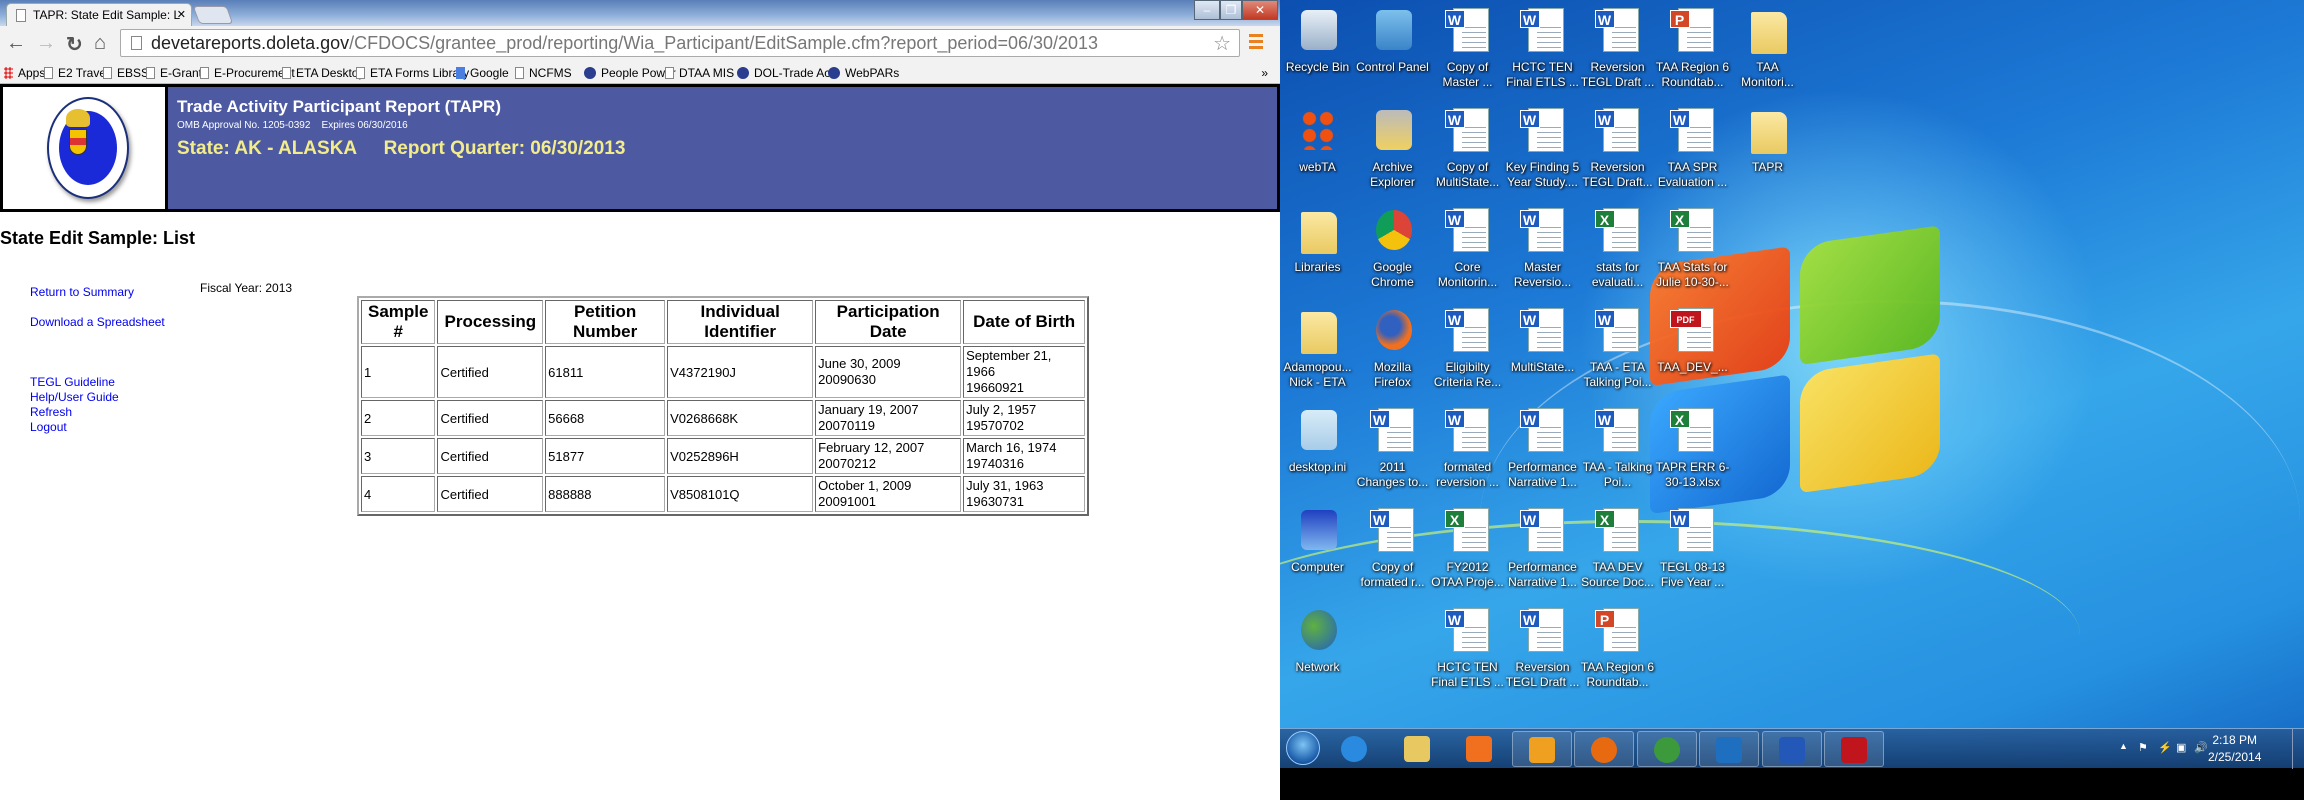 This screenshot has width=2304, height=800. What do you see at coordinates (2181, 747) in the screenshot?
I see `network-tray-icon: ▣` at bounding box center [2181, 747].